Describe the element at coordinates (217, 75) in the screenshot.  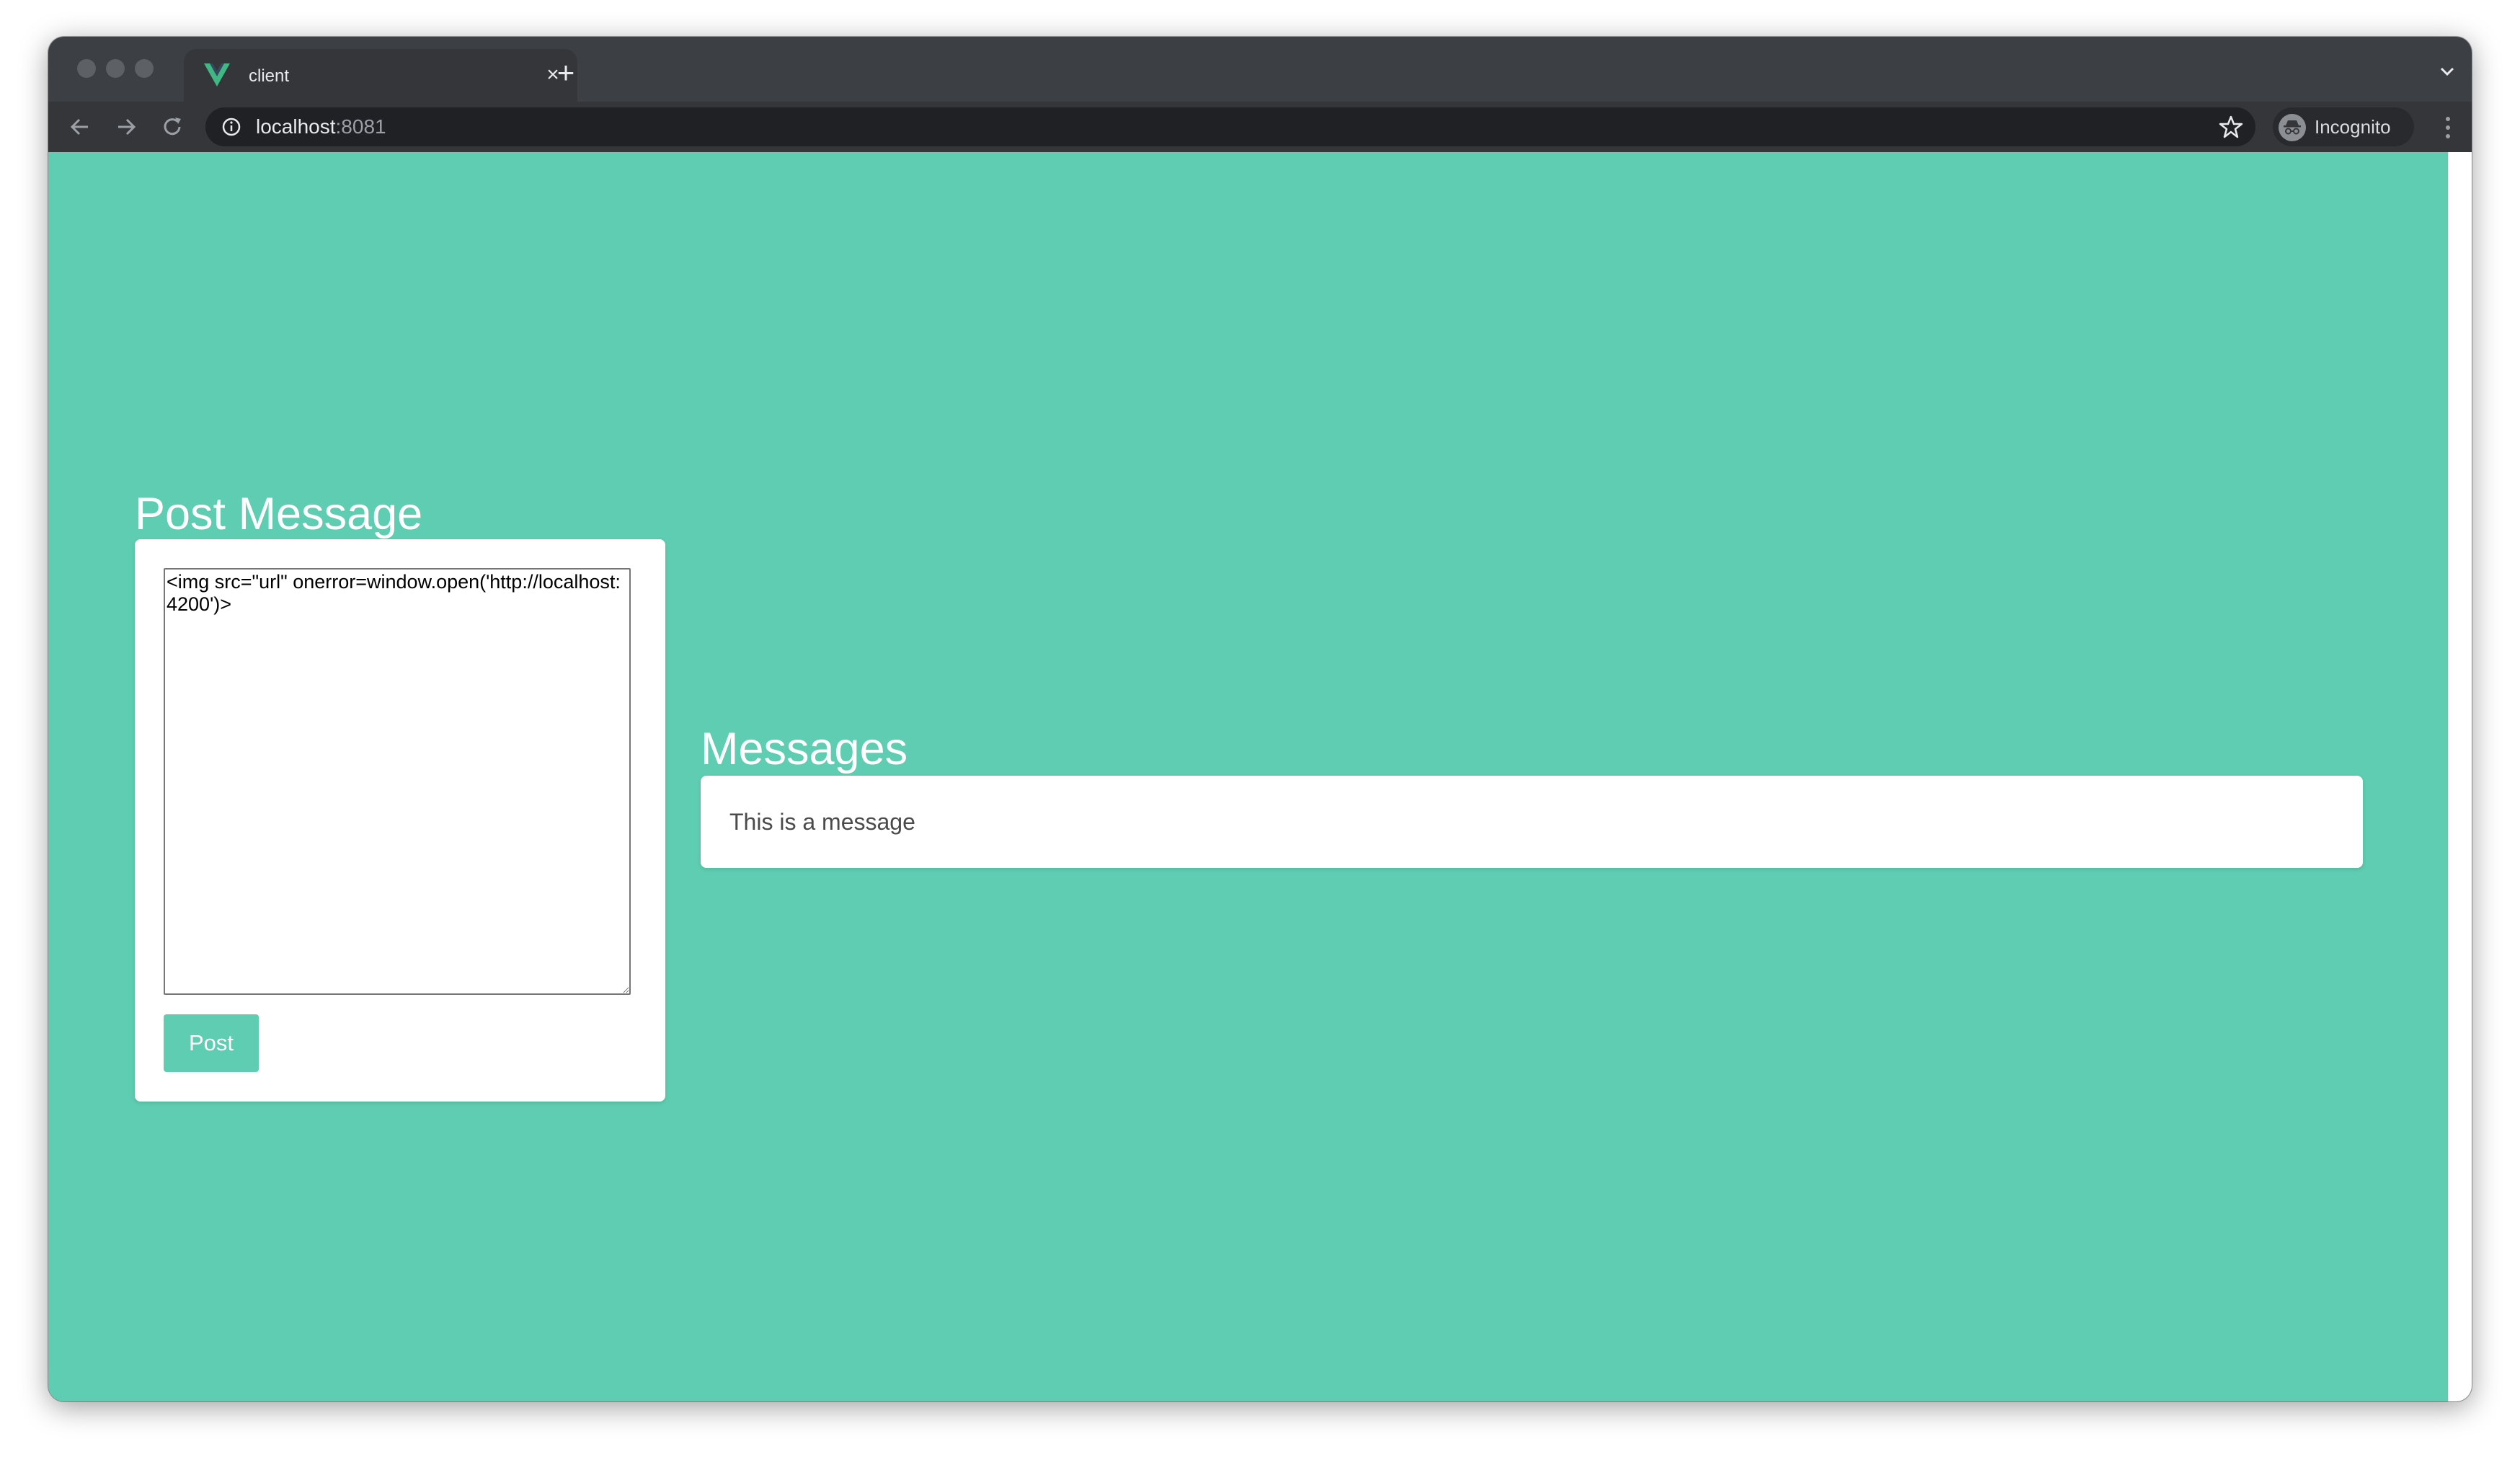
I see `vue-logo-icon` at that location.